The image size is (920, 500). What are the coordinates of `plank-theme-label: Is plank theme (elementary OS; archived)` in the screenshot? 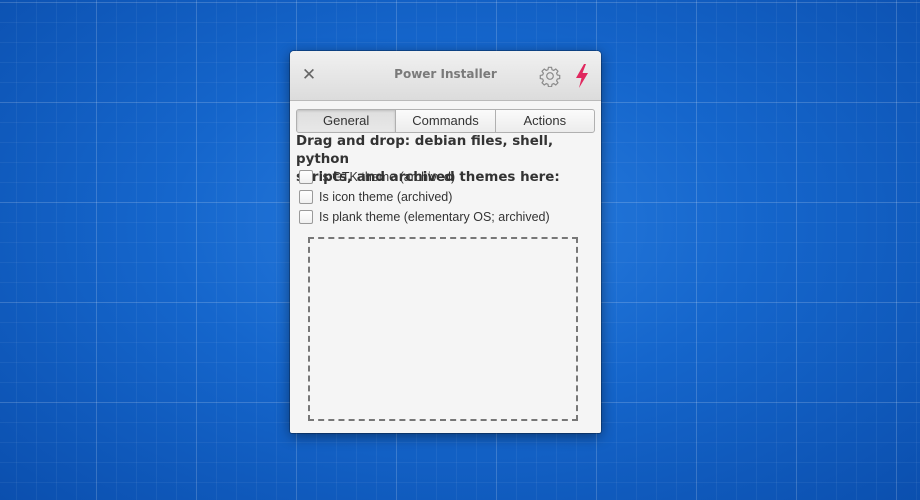 It's located at (434, 217).